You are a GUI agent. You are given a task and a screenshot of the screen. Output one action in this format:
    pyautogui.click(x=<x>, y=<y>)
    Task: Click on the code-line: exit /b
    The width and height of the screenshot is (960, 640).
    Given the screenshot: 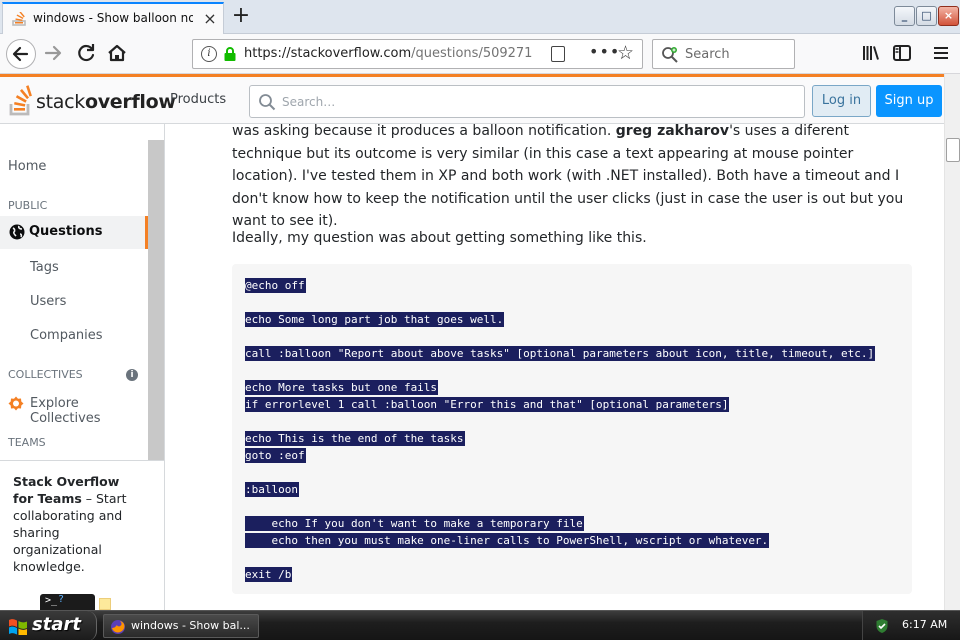 What is the action you would take?
    pyautogui.click(x=269, y=574)
    